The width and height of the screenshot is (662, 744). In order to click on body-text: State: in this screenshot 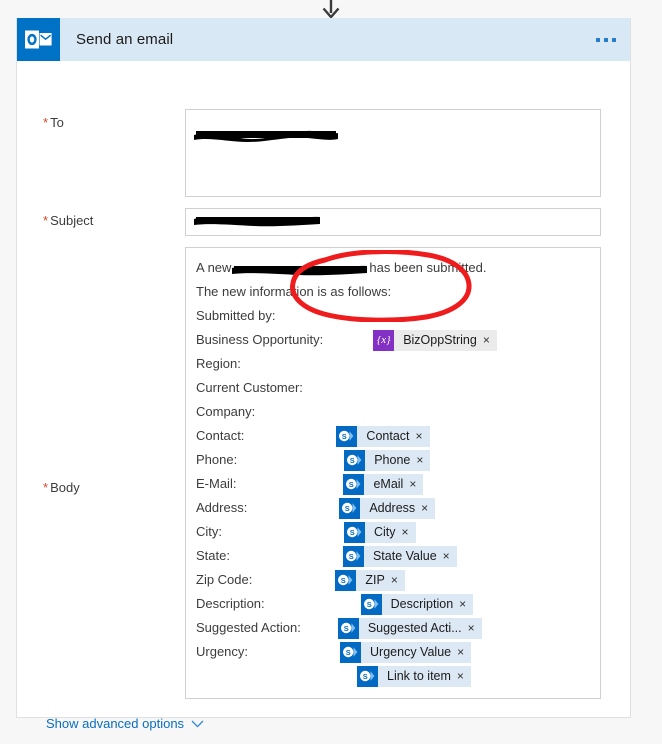, I will do `click(213, 555)`.